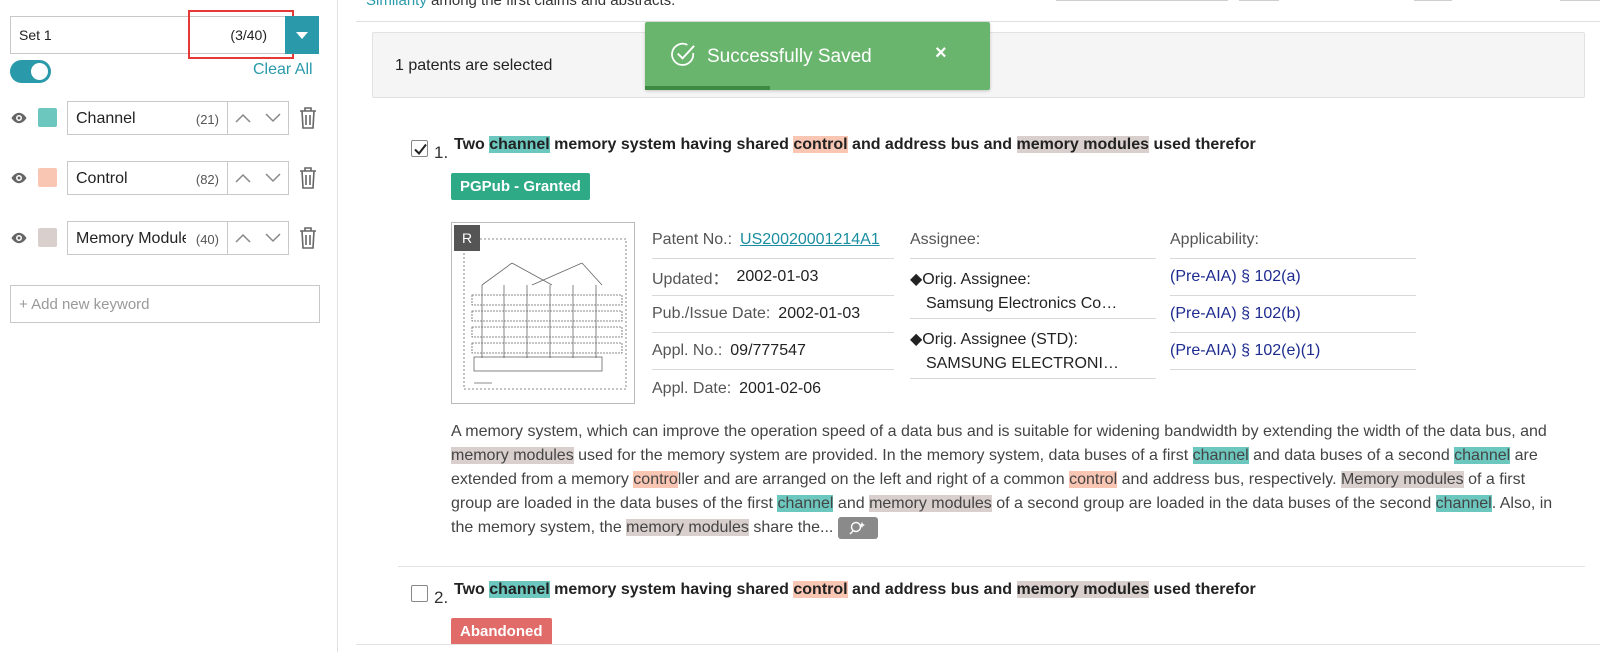 The height and width of the screenshot is (652, 1600). I want to click on appl-no-label: Appl. No.:, so click(687, 350).